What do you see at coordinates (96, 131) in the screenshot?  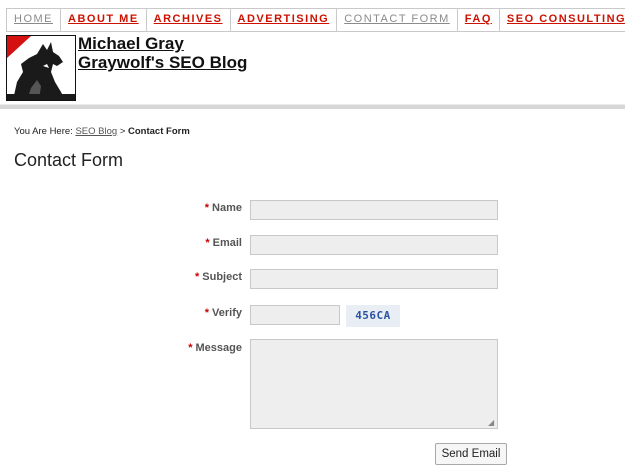 I see `breadcrumb-seo-blog-link: SEO Blog` at bounding box center [96, 131].